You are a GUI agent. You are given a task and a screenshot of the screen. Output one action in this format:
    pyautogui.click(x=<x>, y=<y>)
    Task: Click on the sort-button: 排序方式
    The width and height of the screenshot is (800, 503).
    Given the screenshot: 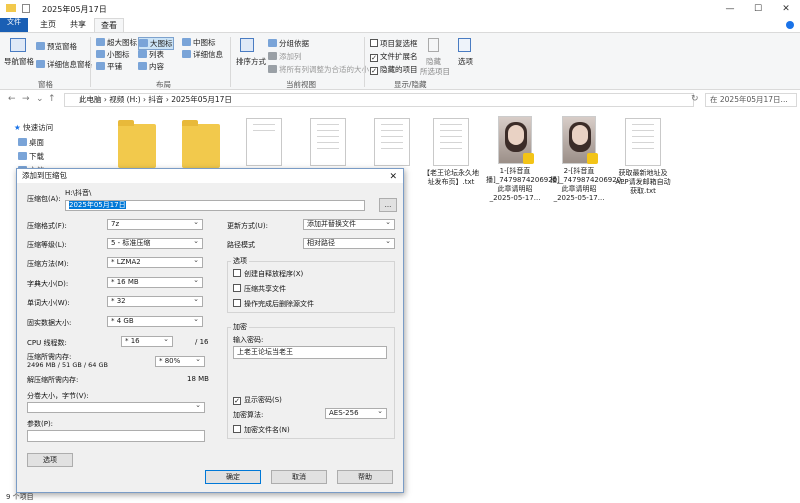 What is the action you would take?
    pyautogui.click(x=251, y=61)
    